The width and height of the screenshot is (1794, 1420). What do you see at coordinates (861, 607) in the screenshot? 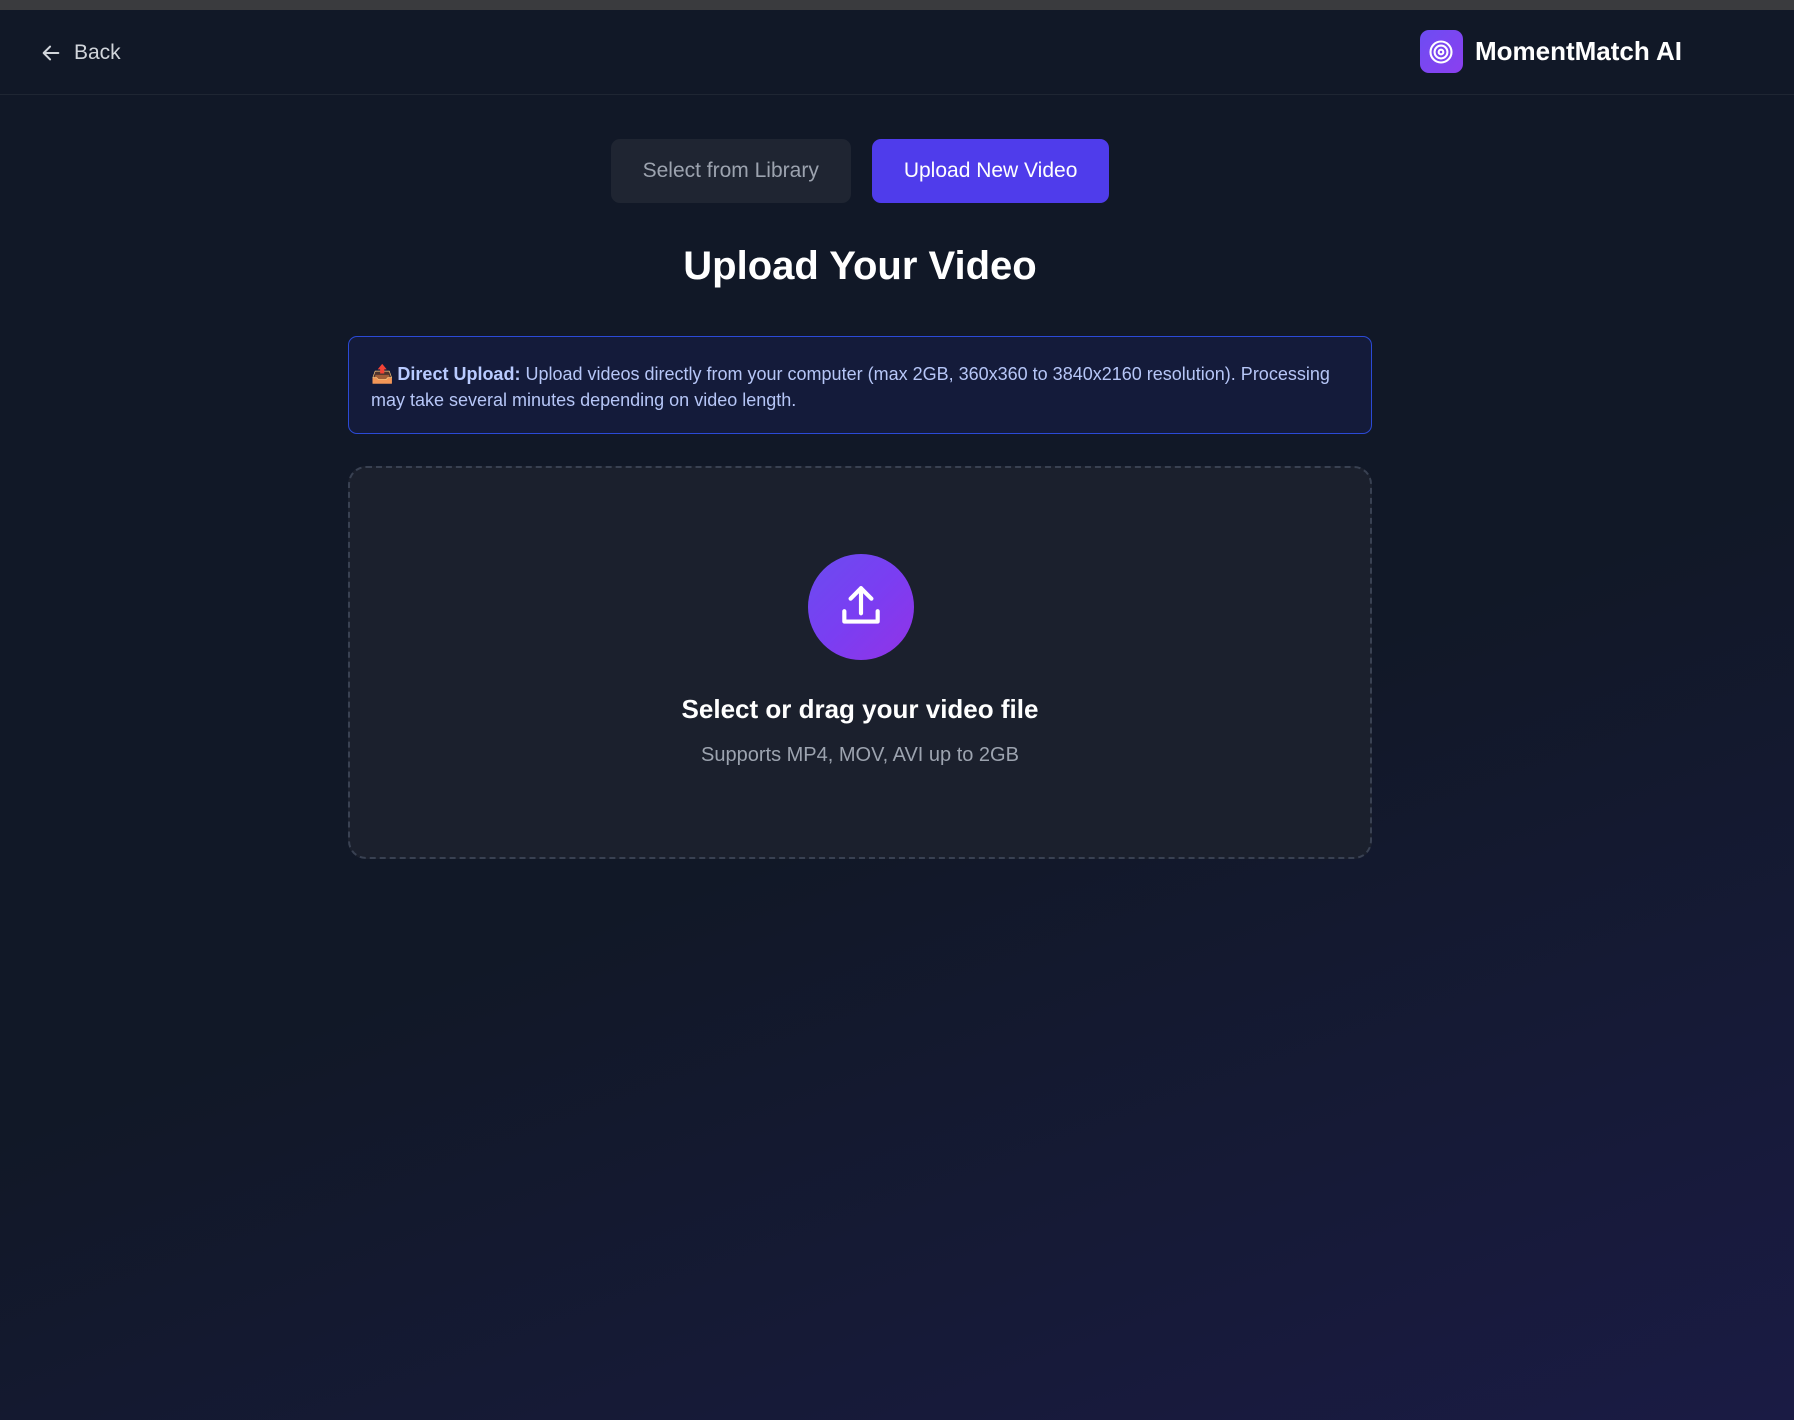
I see `upload-icon` at bounding box center [861, 607].